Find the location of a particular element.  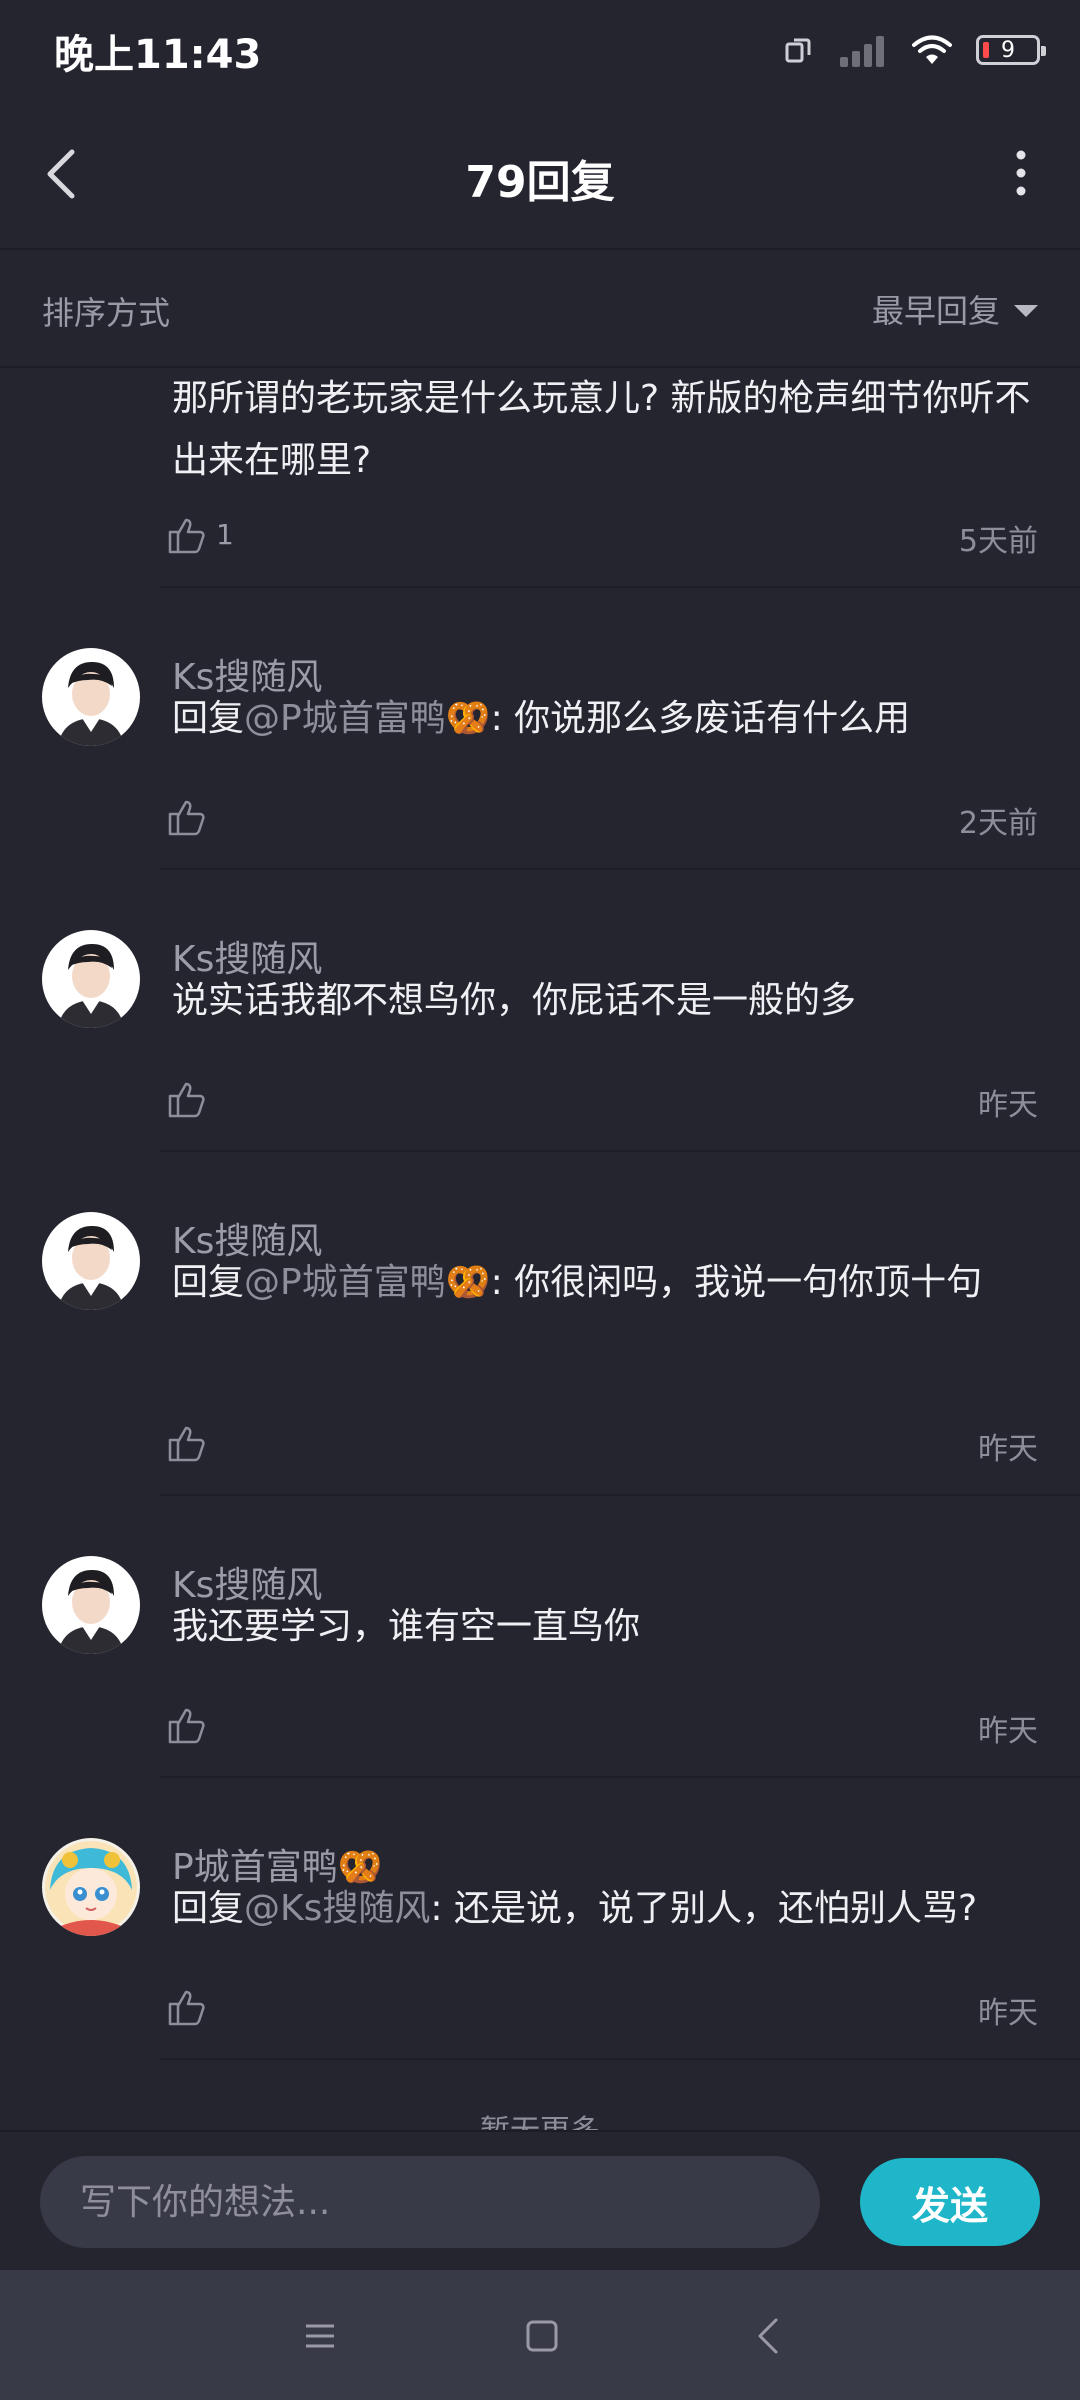

comment-body: : 你很闲吗，我说一句你顶十句 is located at coordinates (736, 1282).